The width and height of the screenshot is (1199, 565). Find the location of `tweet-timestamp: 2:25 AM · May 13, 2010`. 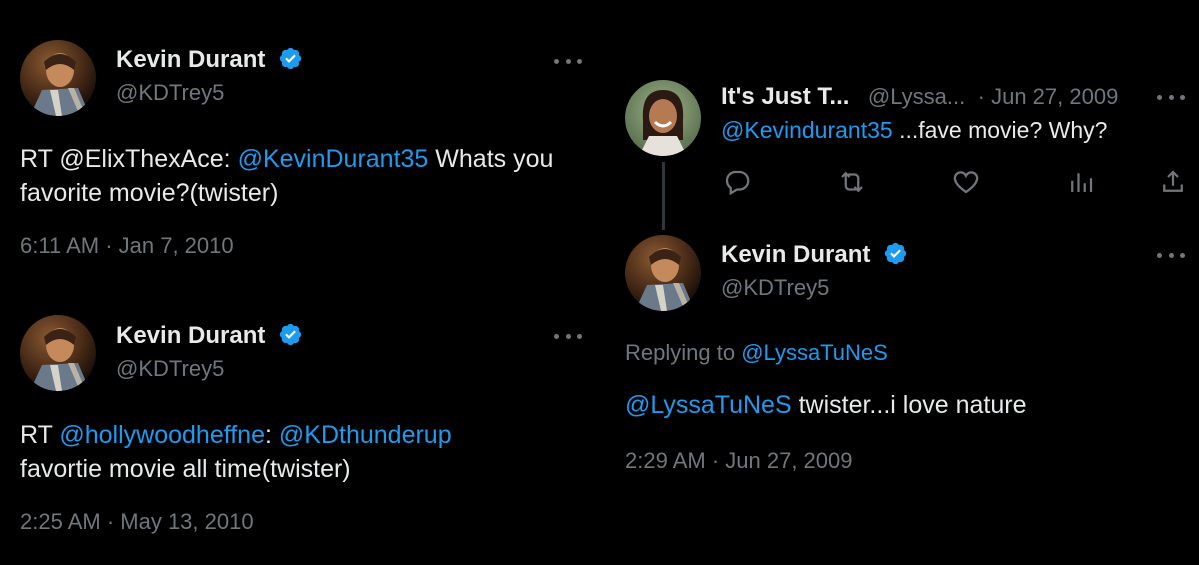

tweet-timestamp: 2:25 AM · May 13, 2010 is located at coordinates (137, 522).